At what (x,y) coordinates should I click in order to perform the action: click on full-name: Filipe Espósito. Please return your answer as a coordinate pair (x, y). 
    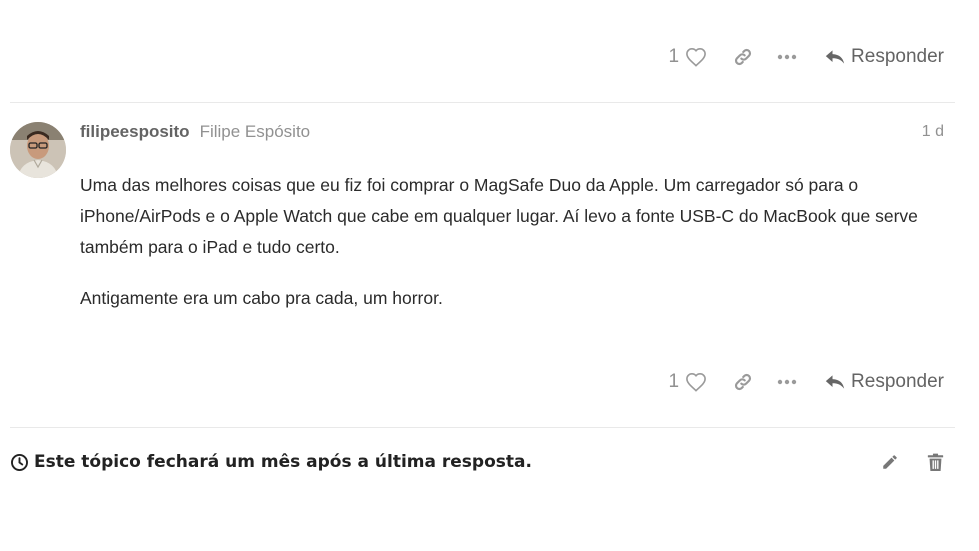
    Looking at the image, I should click on (255, 131).